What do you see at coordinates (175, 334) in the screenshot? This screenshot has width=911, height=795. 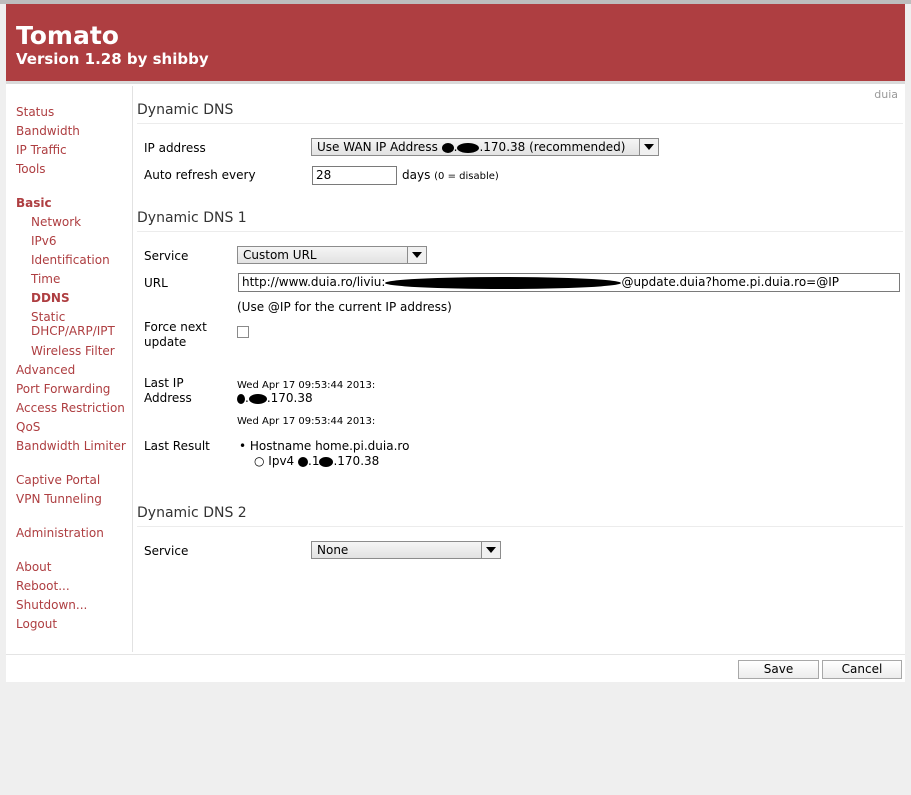 I see `force-update-label: Force next update` at bounding box center [175, 334].